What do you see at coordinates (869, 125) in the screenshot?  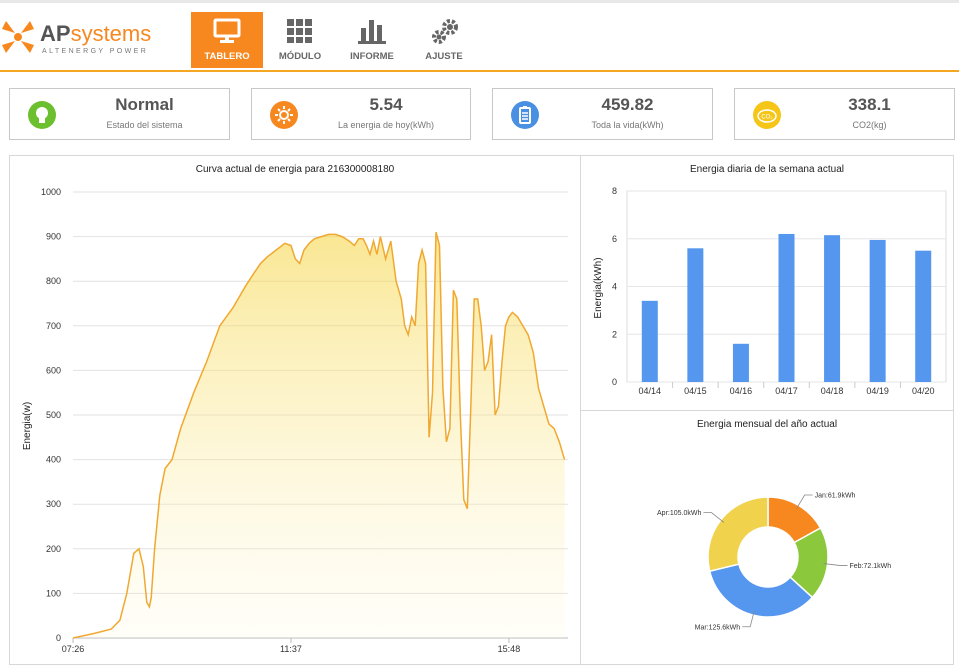 I see `co2-label: CO2(kg)` at bounding box center [869, 125].